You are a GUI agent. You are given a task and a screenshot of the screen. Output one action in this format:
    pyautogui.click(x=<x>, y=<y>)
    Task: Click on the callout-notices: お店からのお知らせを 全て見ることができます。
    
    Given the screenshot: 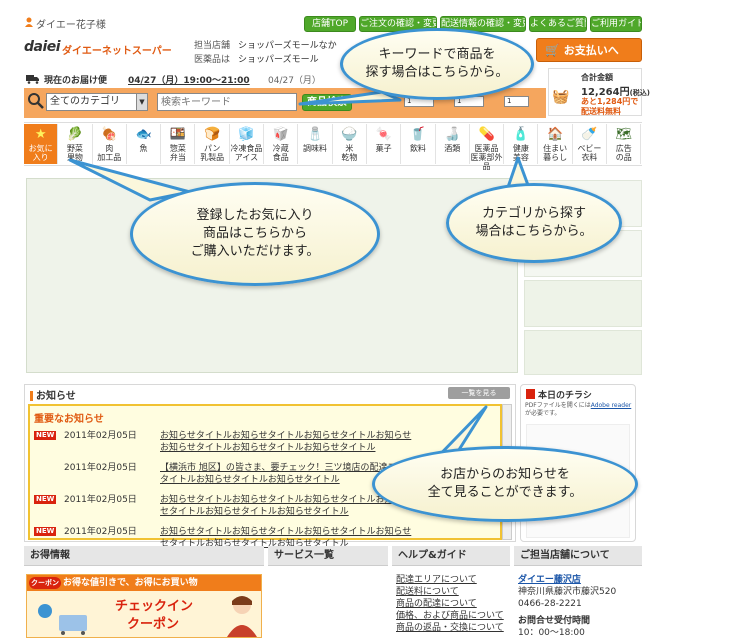 What is the action you would take?
    pyautogui.click(x=505, y=484)
    